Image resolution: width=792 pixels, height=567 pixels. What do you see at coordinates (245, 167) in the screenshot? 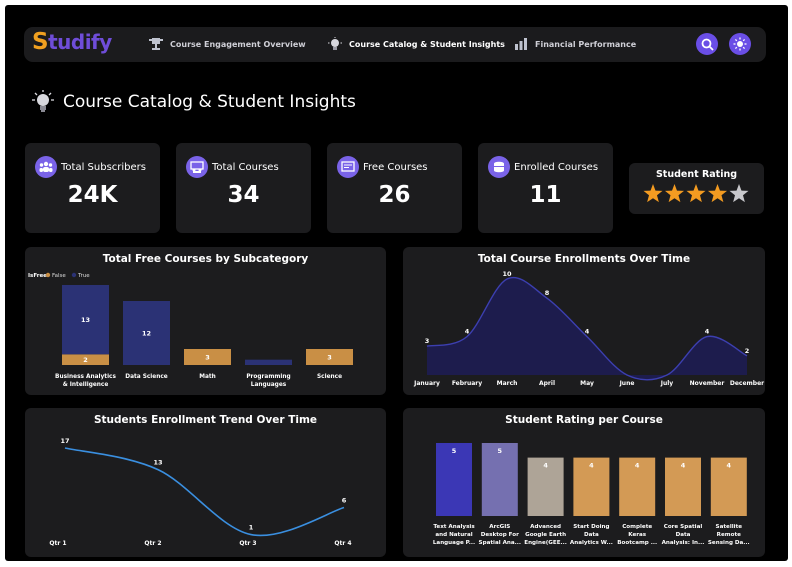
I see `kpi-label: Total Courses` at bounding box center [245, 167].